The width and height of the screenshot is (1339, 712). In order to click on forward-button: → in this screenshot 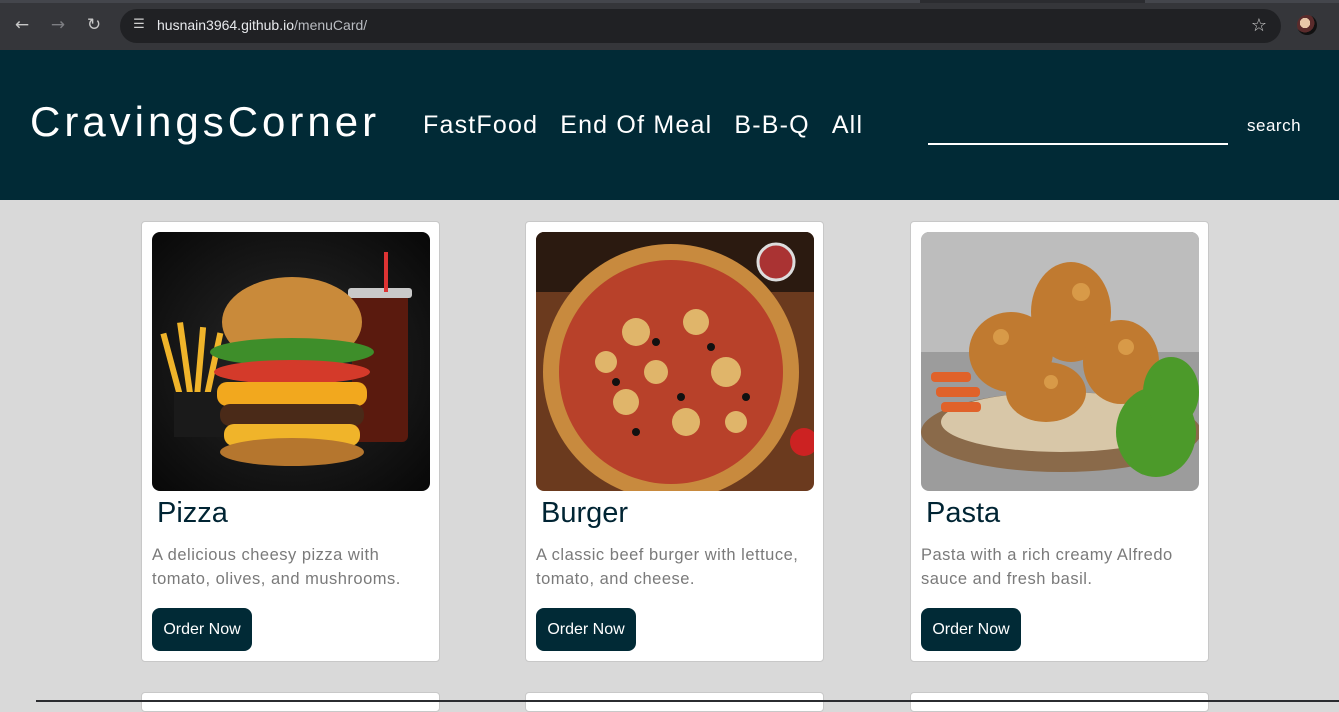, I will do `click(58, 25)`.